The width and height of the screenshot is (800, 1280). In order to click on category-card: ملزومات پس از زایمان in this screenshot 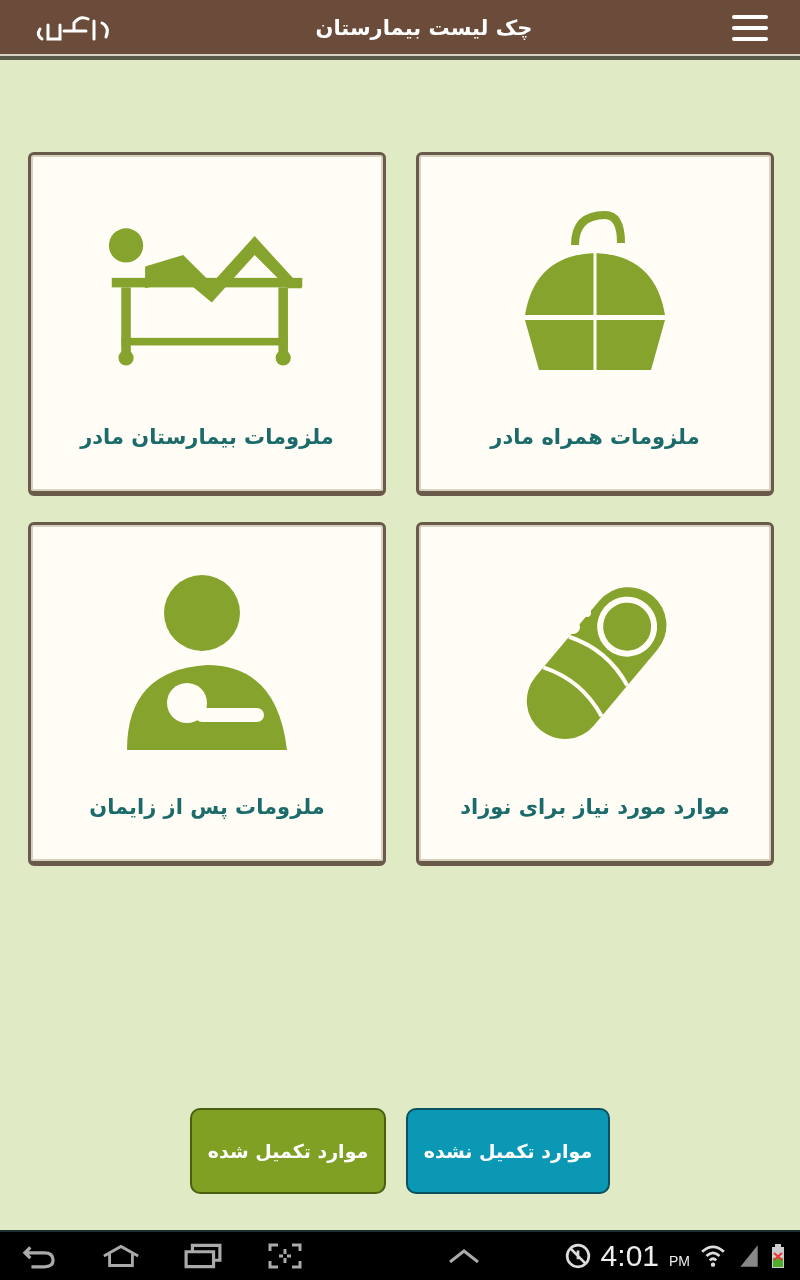, I will do `click(207, 694)`.